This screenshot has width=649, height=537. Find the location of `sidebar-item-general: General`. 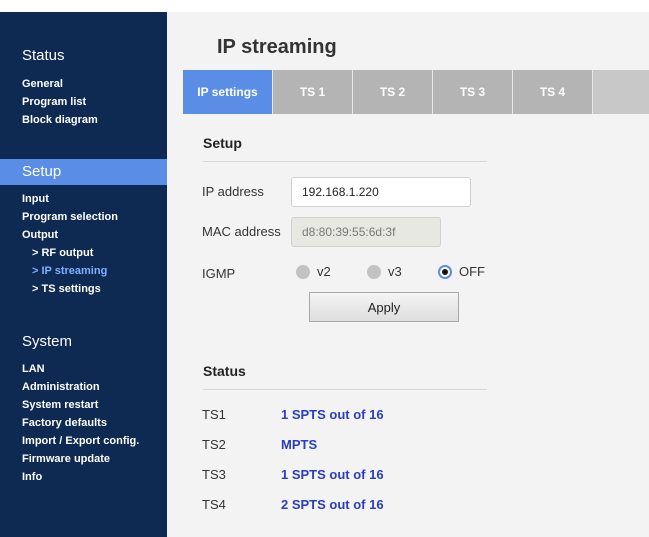

sidebar-item-general: General is located at coordinates (83, 84).